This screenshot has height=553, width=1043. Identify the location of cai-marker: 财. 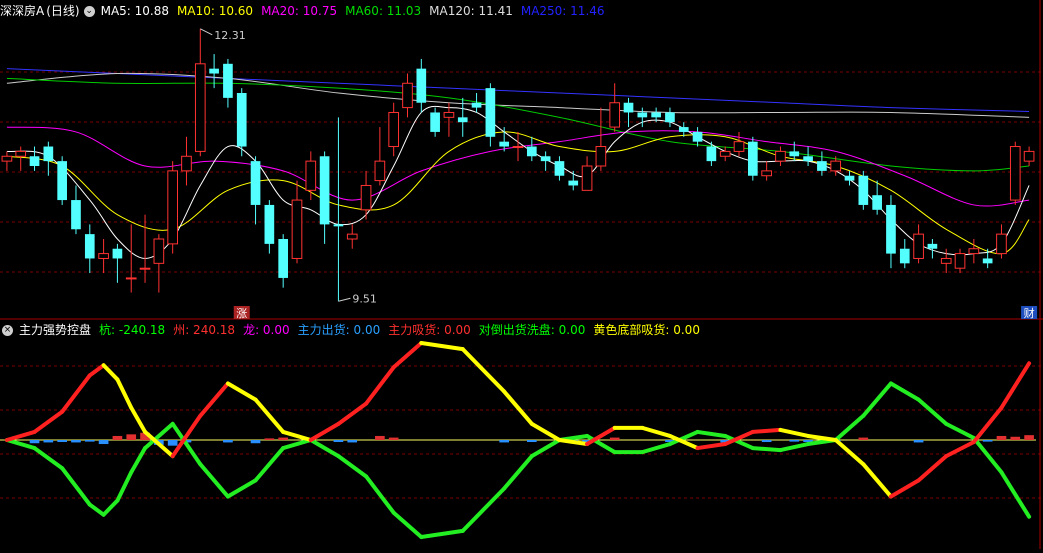
(1029, 313).